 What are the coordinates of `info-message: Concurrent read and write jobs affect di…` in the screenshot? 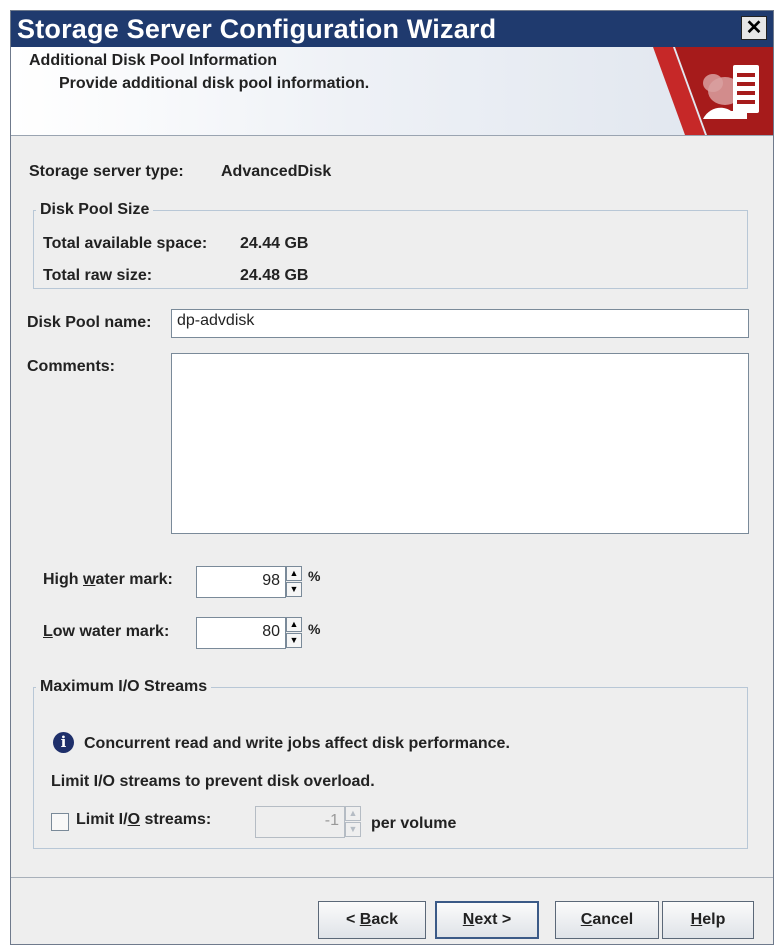 It's located at (297, 743).